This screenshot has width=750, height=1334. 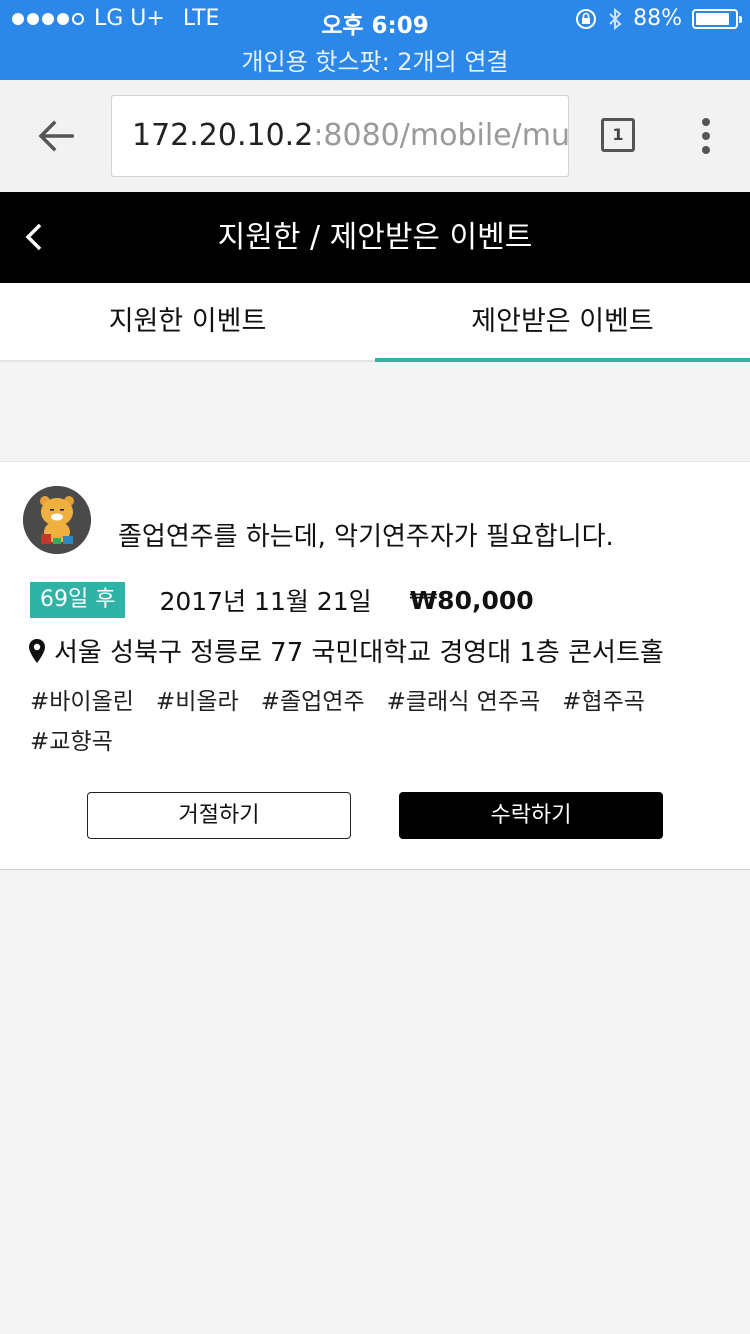 What do you see at coordinates (586, 18) in the screenshot?
I see `rotation-lock-icon` at bounding box center [586, 18].